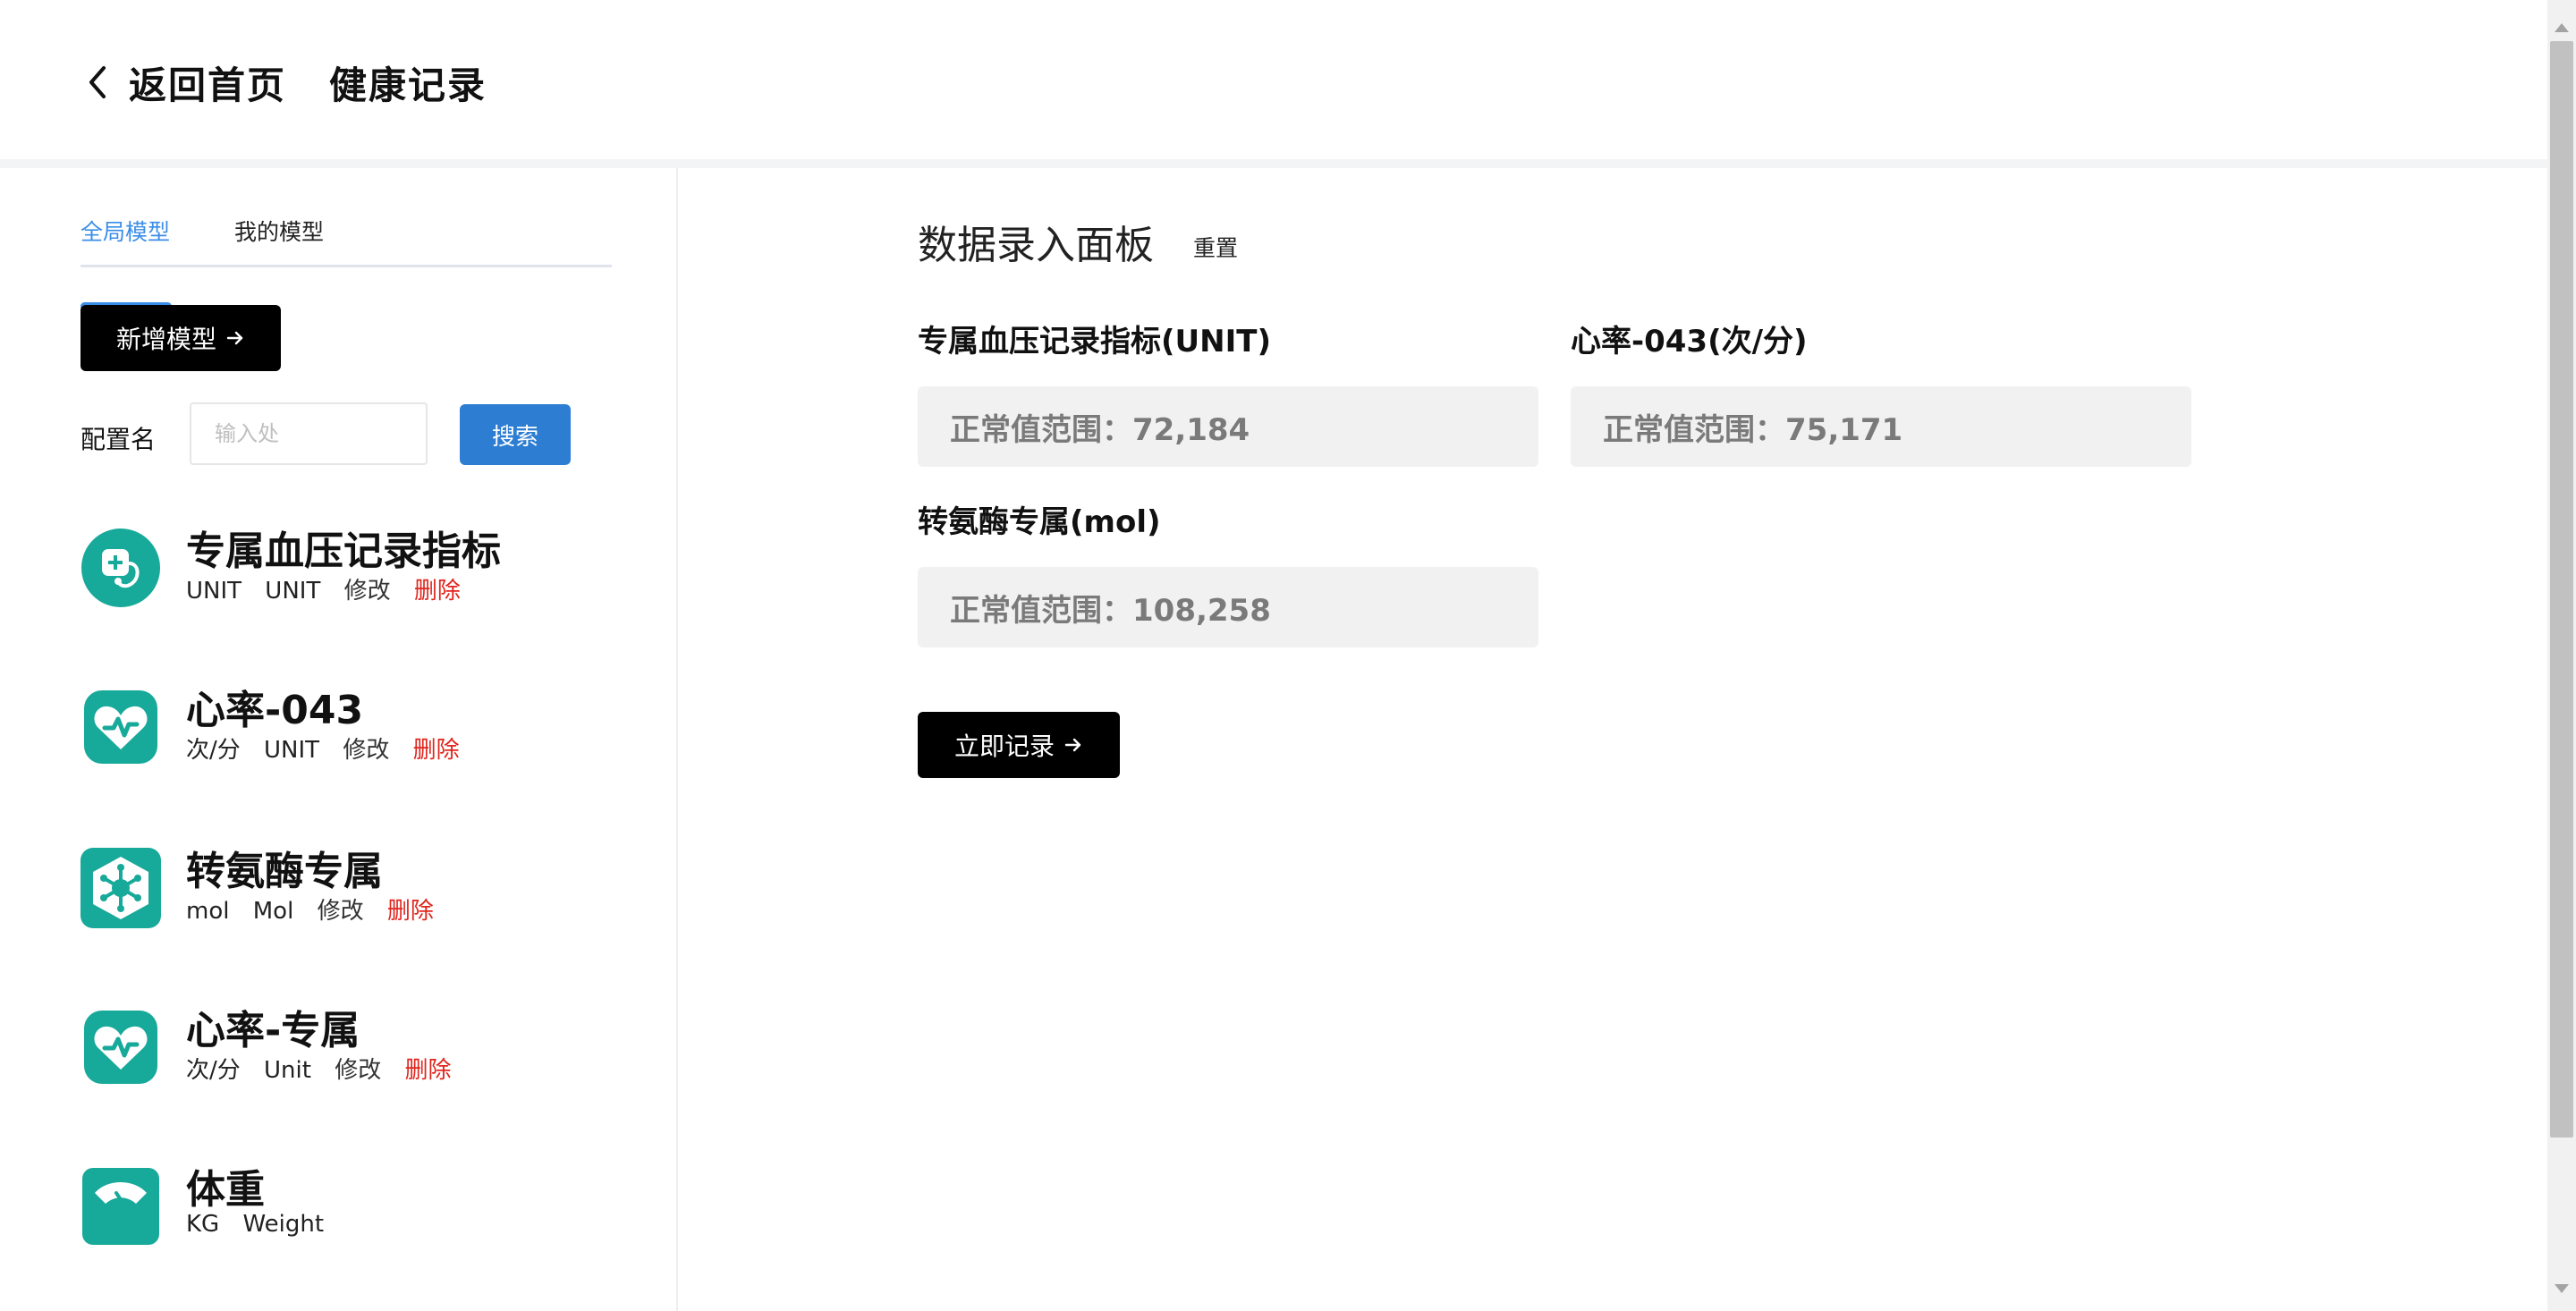 This screenshot has width=2576, height=1311. I want to click on model-item-heart-rate-043: 心率-043 次/分 UNIT 修改 删除, so click(348, 731).